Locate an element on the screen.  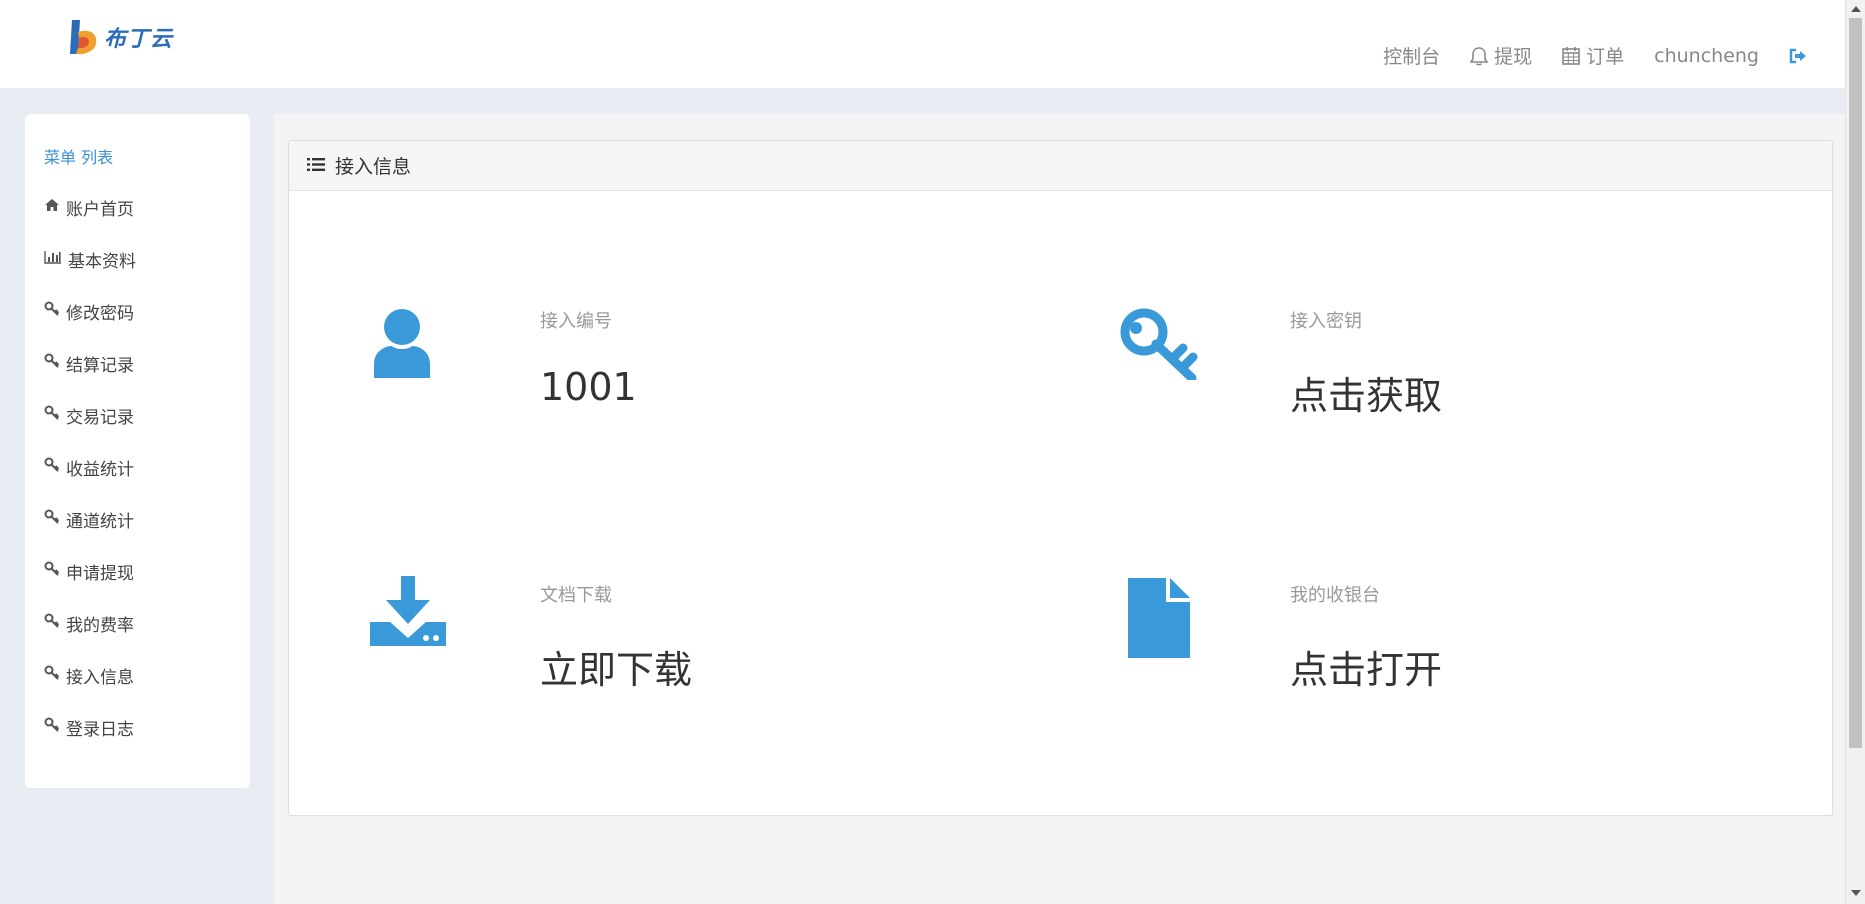
sidebar-item-label: 我的费率 is located at coordinates (100, 625).